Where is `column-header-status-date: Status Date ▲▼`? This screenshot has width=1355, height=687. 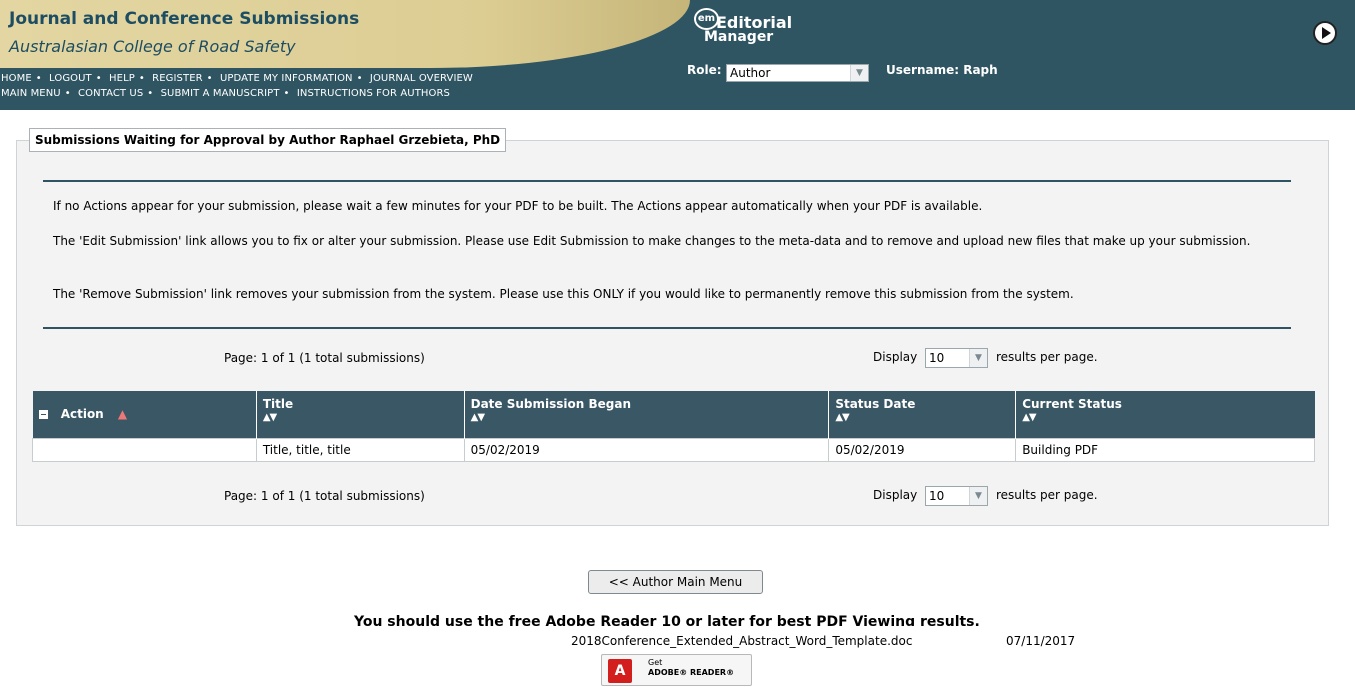 column-header-status-date: Status Date ▲▼ is located at coordinates (922, 414).